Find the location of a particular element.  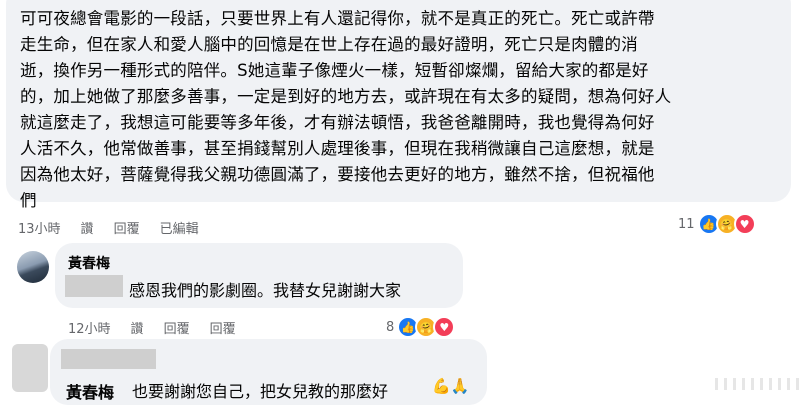

reaction-count: 8 is located at coordinates (390, 327).